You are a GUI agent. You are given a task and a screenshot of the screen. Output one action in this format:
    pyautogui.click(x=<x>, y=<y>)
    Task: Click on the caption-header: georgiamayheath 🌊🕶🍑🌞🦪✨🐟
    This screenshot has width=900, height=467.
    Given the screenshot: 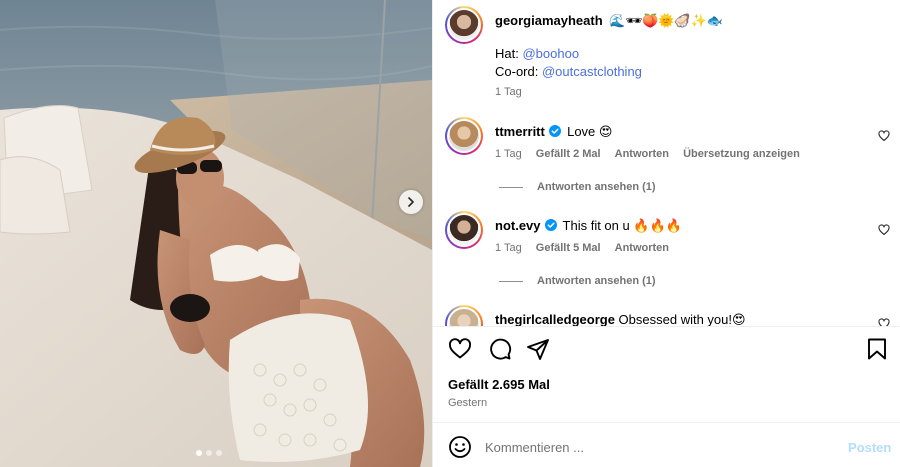 What is the action you would take?
    pyautogui.click(x=609, y=21)
    